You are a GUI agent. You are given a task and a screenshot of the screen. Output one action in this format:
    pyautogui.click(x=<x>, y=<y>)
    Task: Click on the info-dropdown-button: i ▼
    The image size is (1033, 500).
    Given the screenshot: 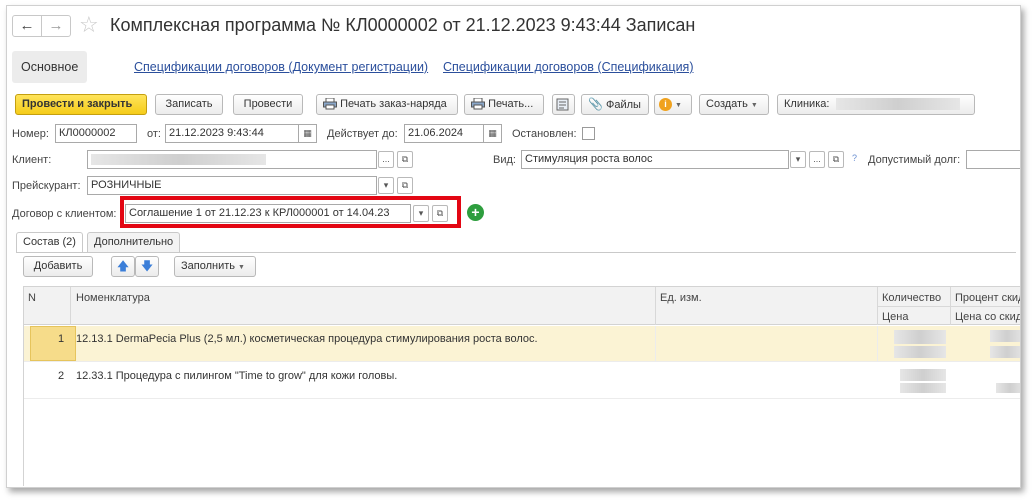 What is the action you would take?
    pyautogui.click(x=673, y=104)
    